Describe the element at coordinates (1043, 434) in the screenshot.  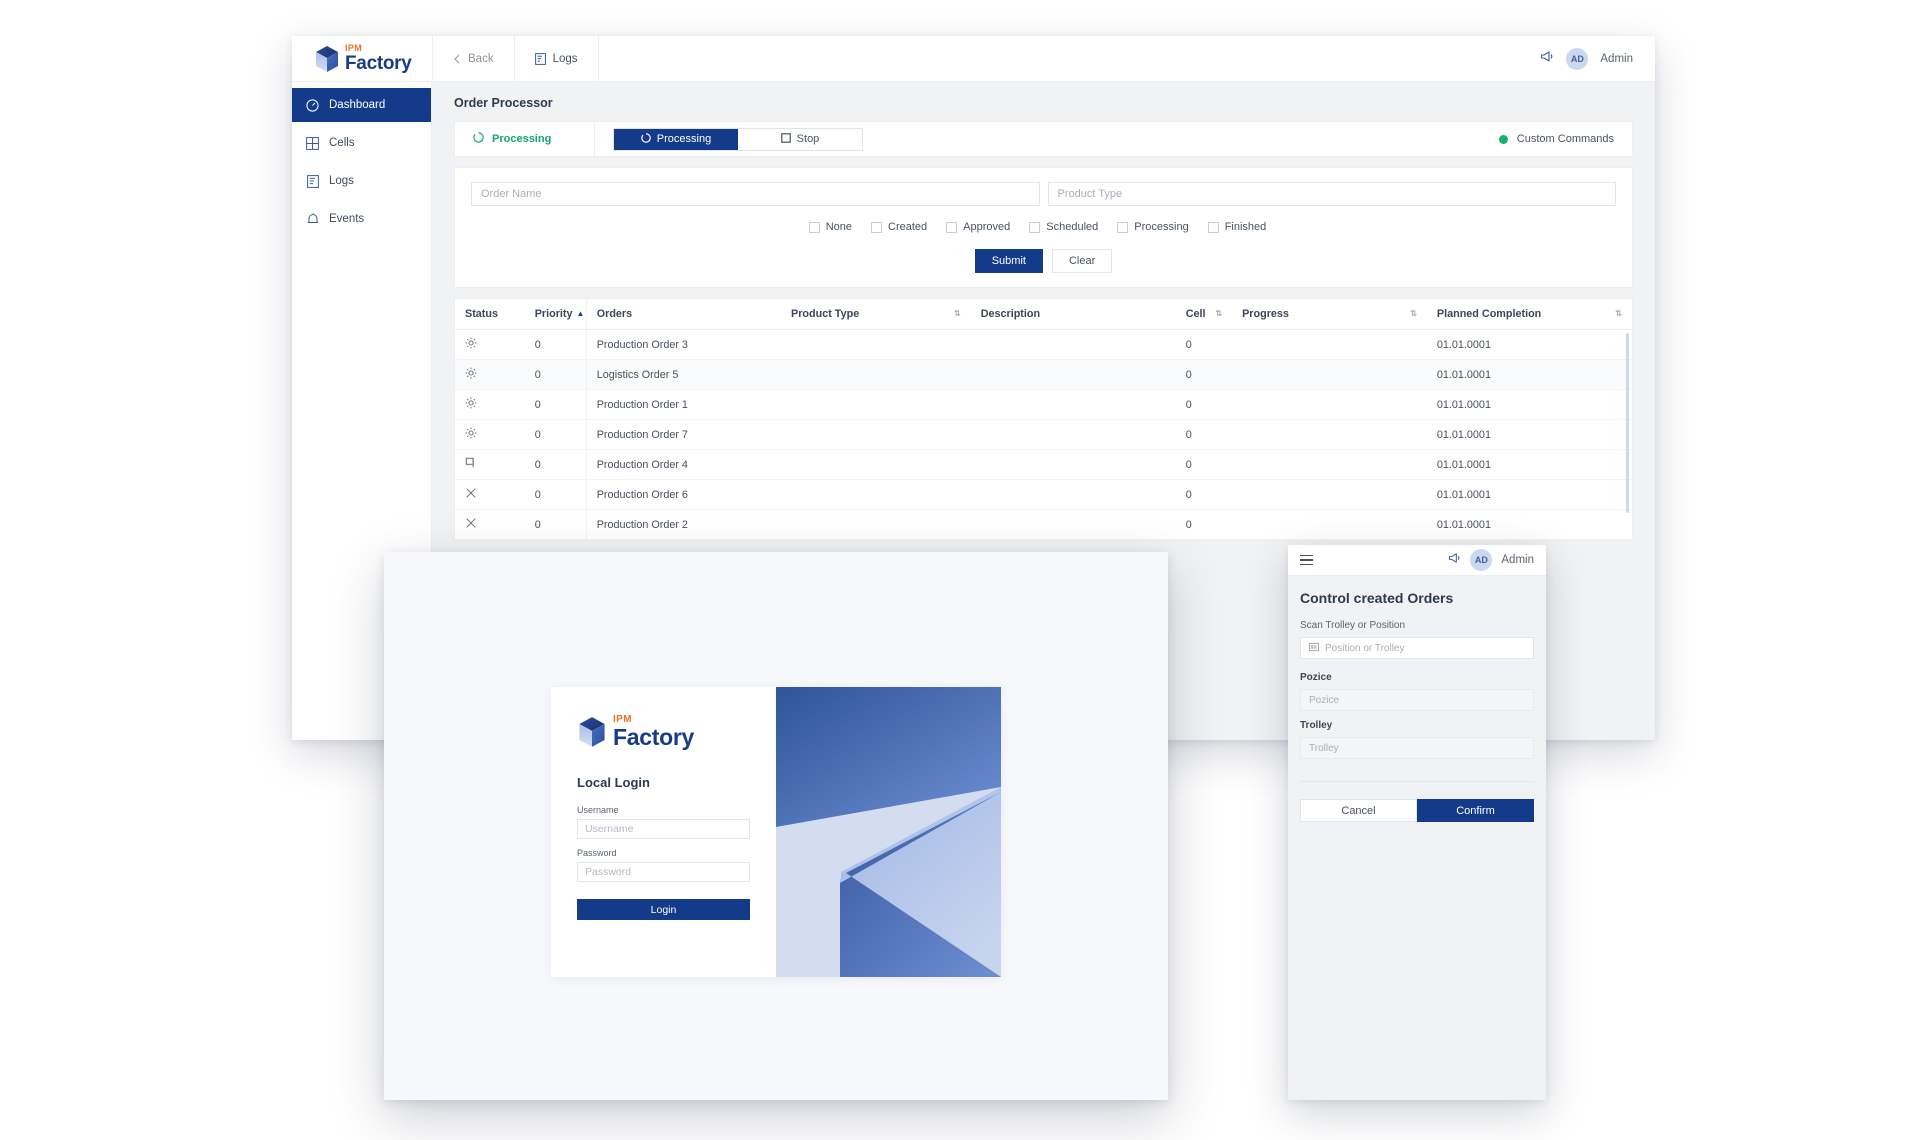
I see `table-row: 0 Production Order 7 0 01.01.0001` at that location.